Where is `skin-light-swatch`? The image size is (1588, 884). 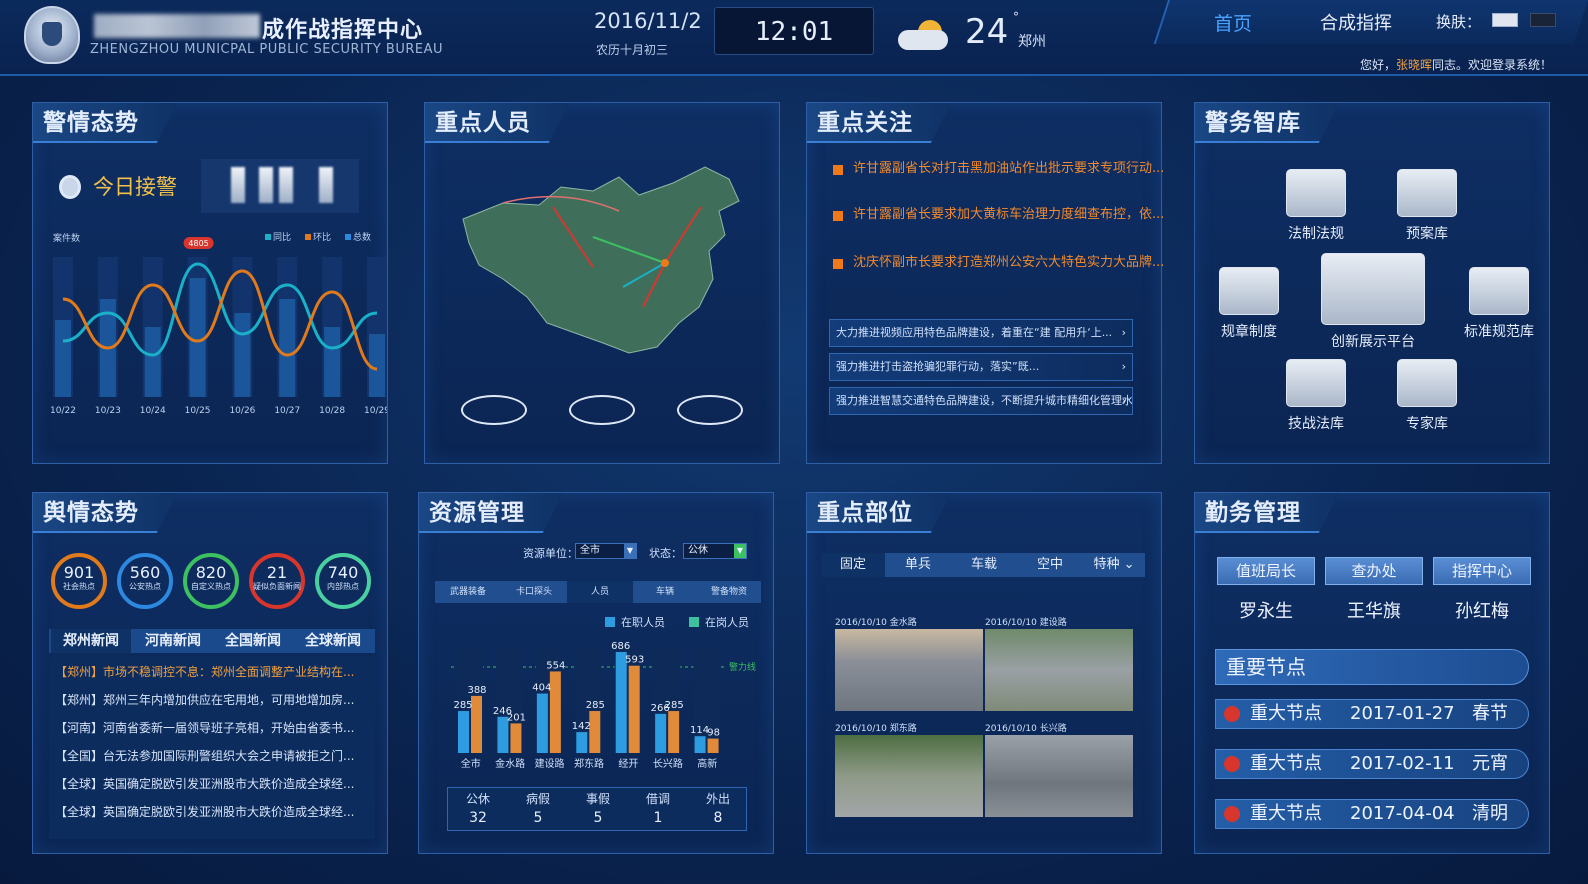
skin-light-swatch is located at coordinates (1505, 20).